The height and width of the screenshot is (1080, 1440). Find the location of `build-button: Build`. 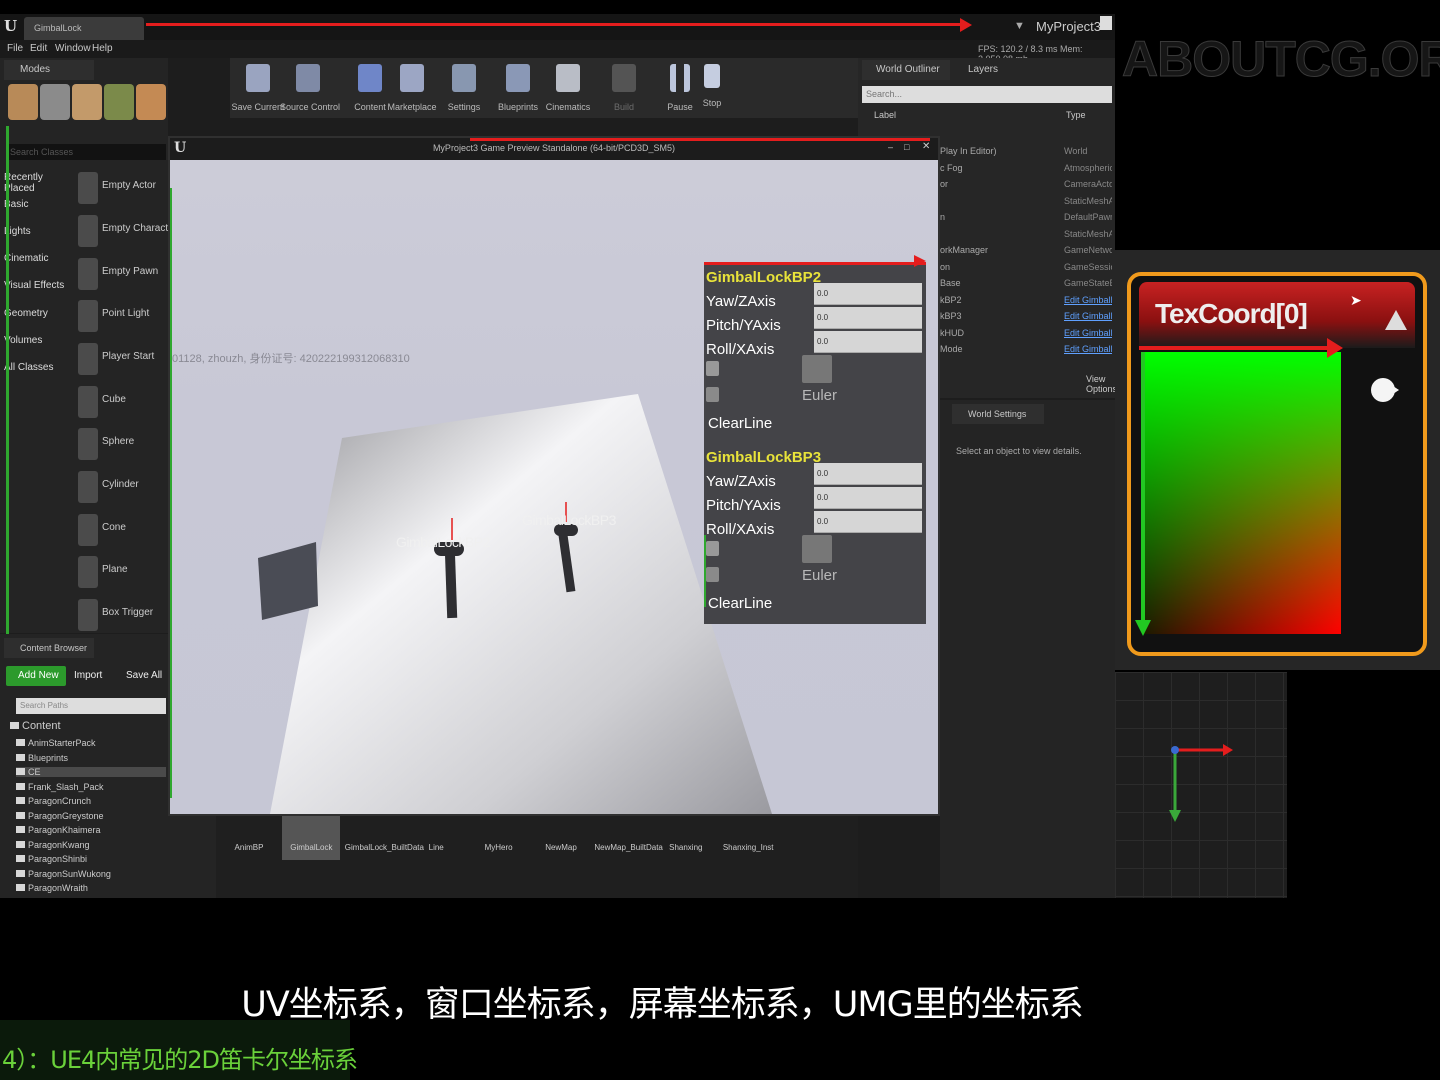

build-button: Build is located at coordinates (624, 88).